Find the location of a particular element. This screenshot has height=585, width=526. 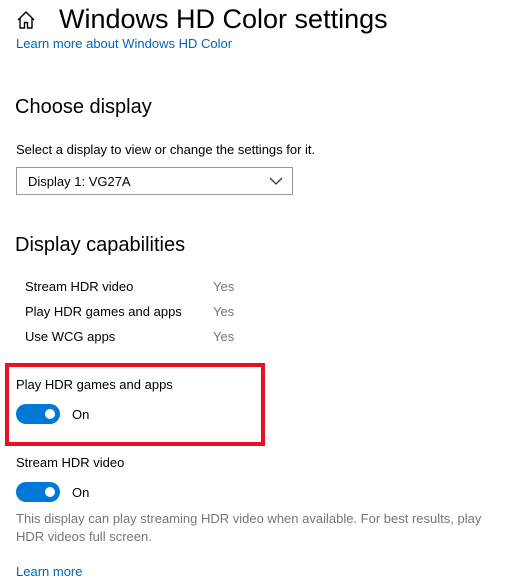

home-icon is located at coordinates (26, 20).